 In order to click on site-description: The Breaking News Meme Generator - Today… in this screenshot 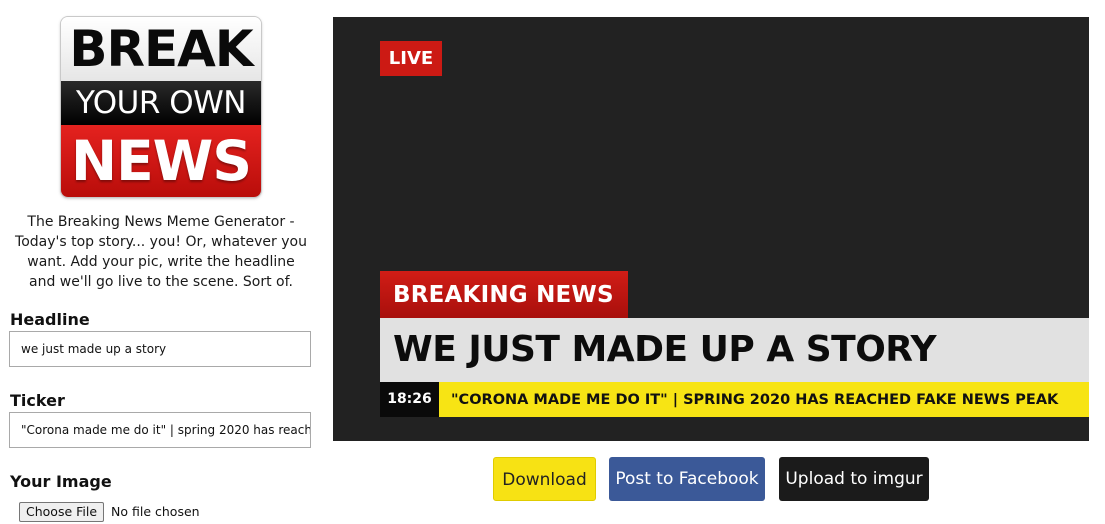, I will do `click(161, 252)`.